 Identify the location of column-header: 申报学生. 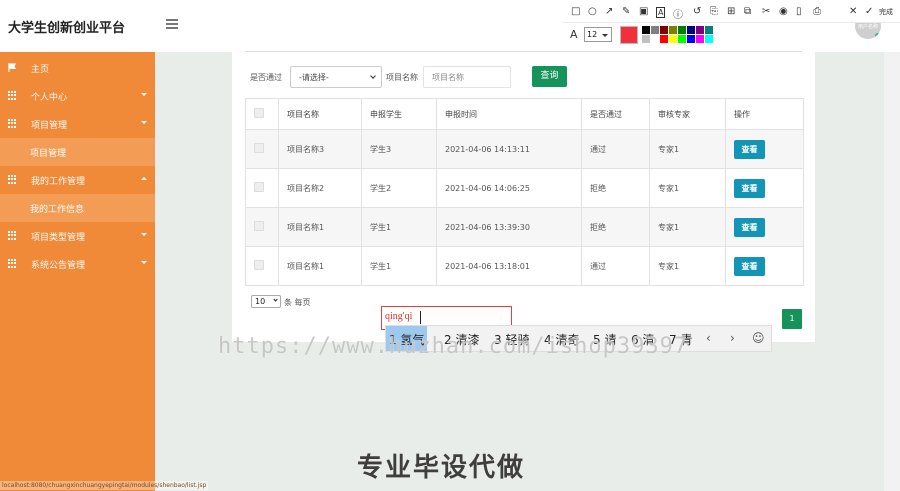
(399, 114).